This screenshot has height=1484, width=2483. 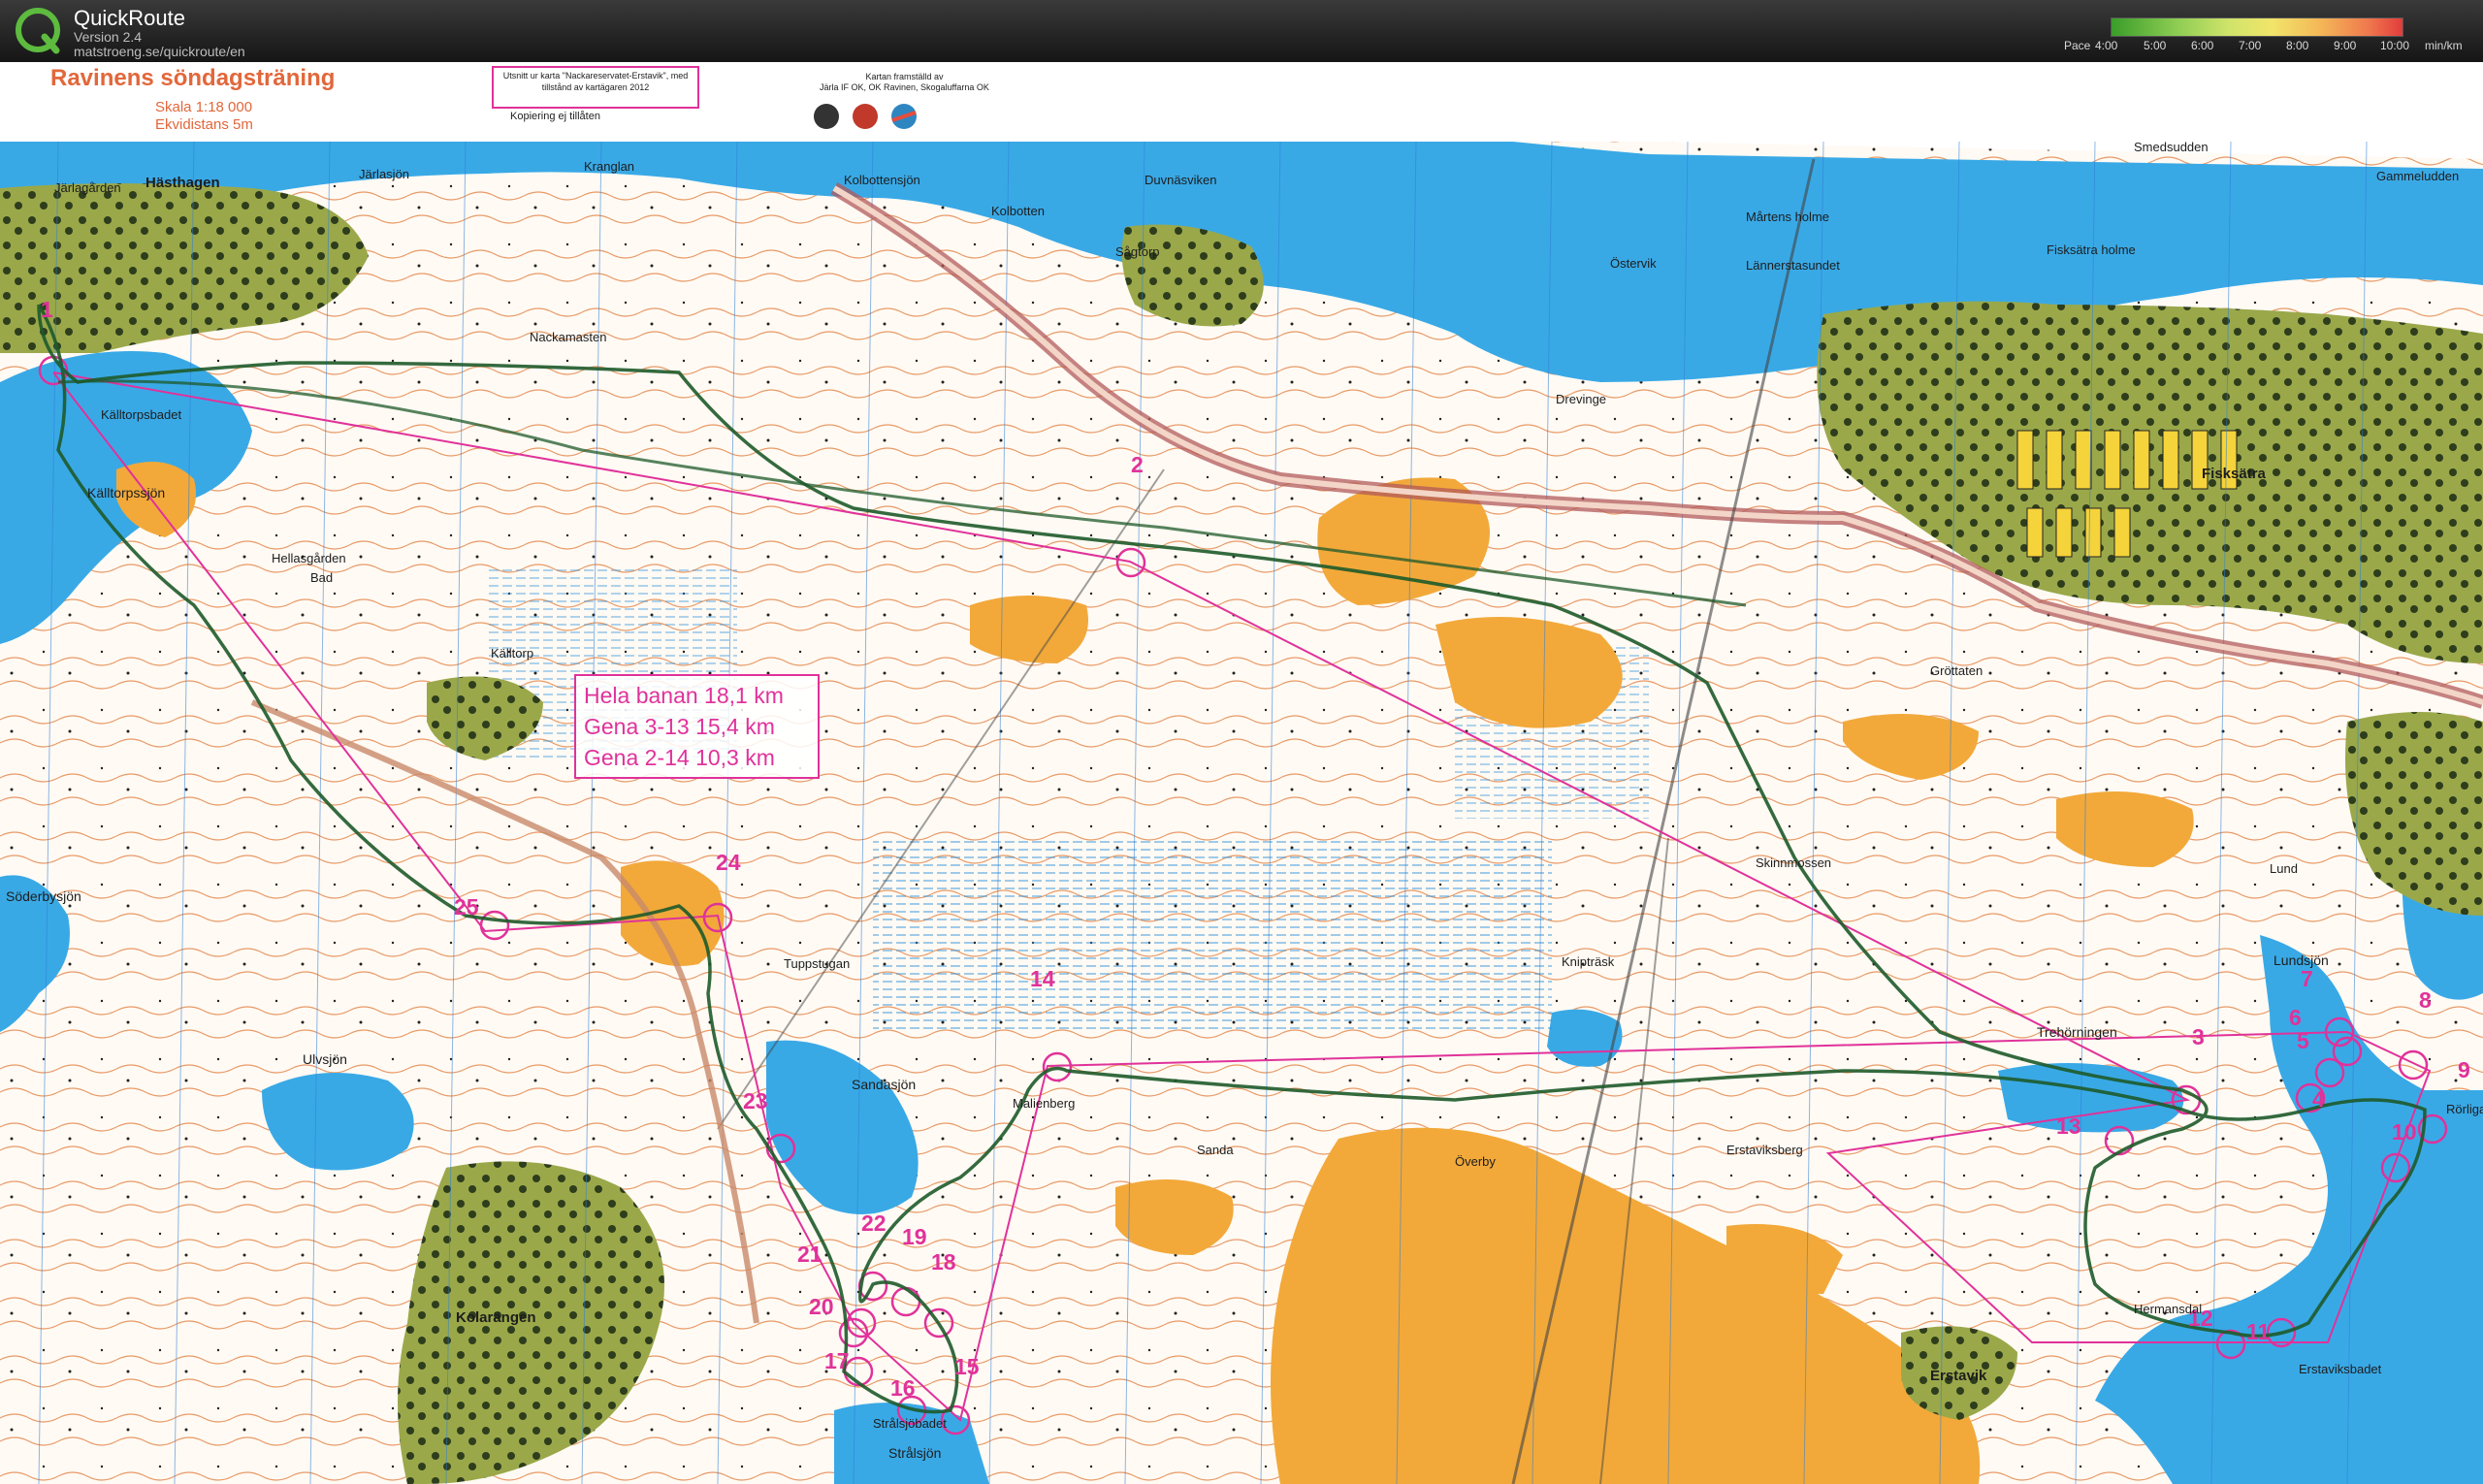 I want to click on pace-label: Pace, so click(x=2077, y=46).